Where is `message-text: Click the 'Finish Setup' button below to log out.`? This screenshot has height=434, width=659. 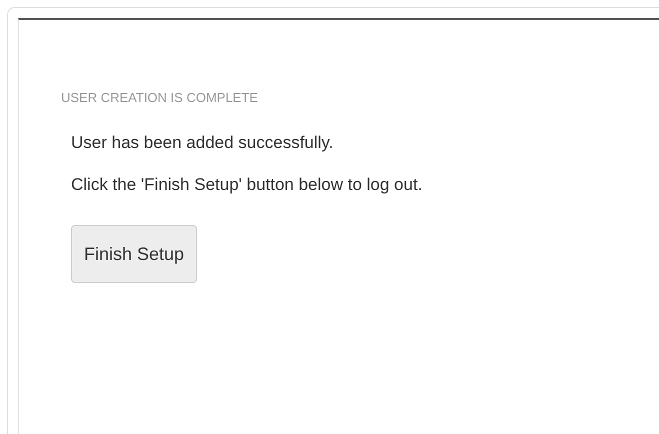
message-text: Click the 'Finish Setup' button below to log out. is located at coordinates (246, 185).